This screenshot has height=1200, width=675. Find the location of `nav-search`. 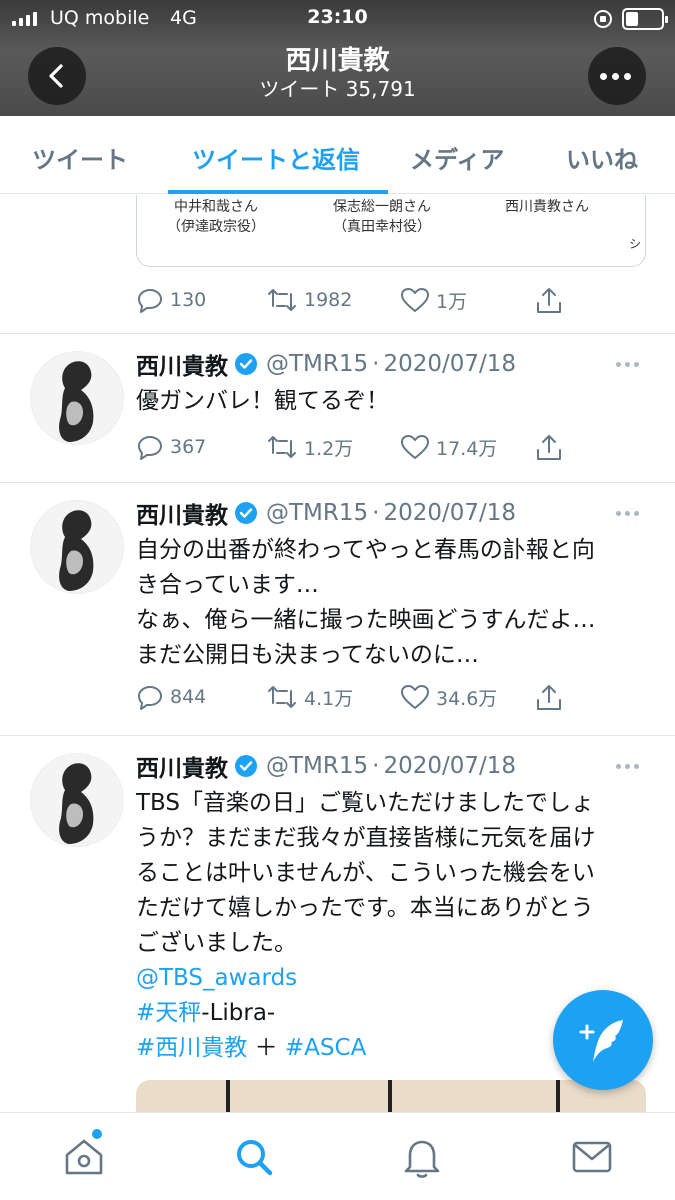

nav-search is located at coordinates (254, 1157).